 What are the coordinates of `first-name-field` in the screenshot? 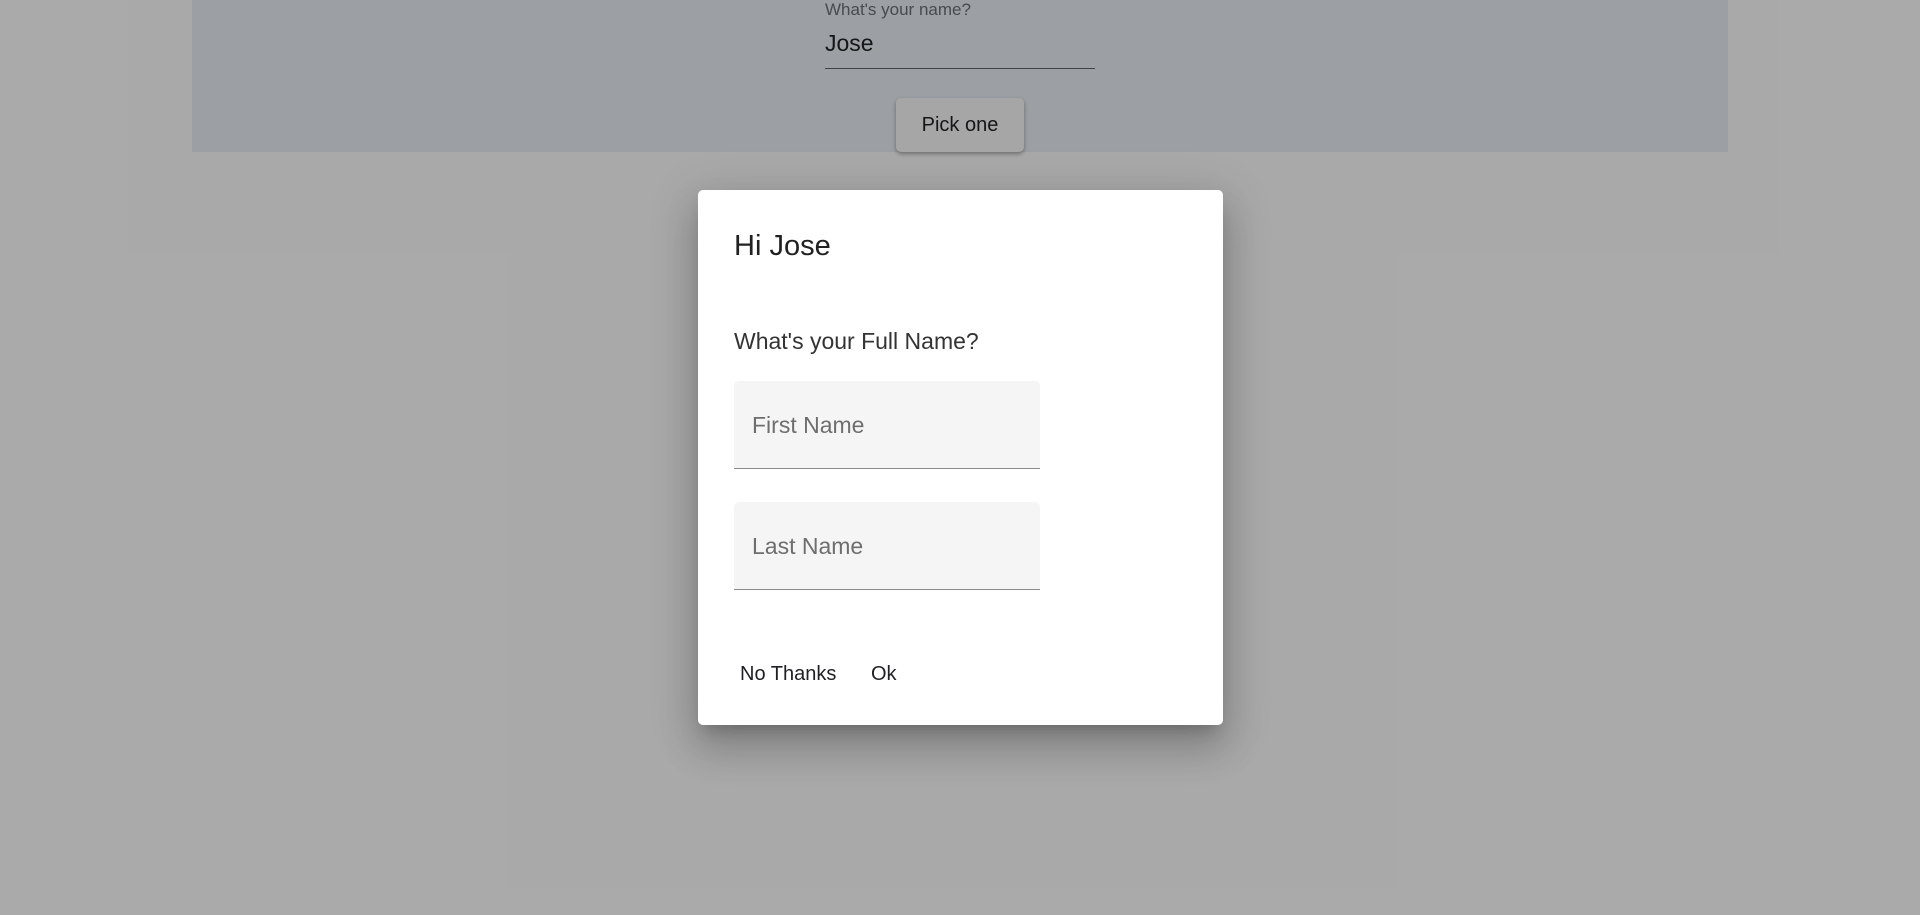 It's located at (887, 425).